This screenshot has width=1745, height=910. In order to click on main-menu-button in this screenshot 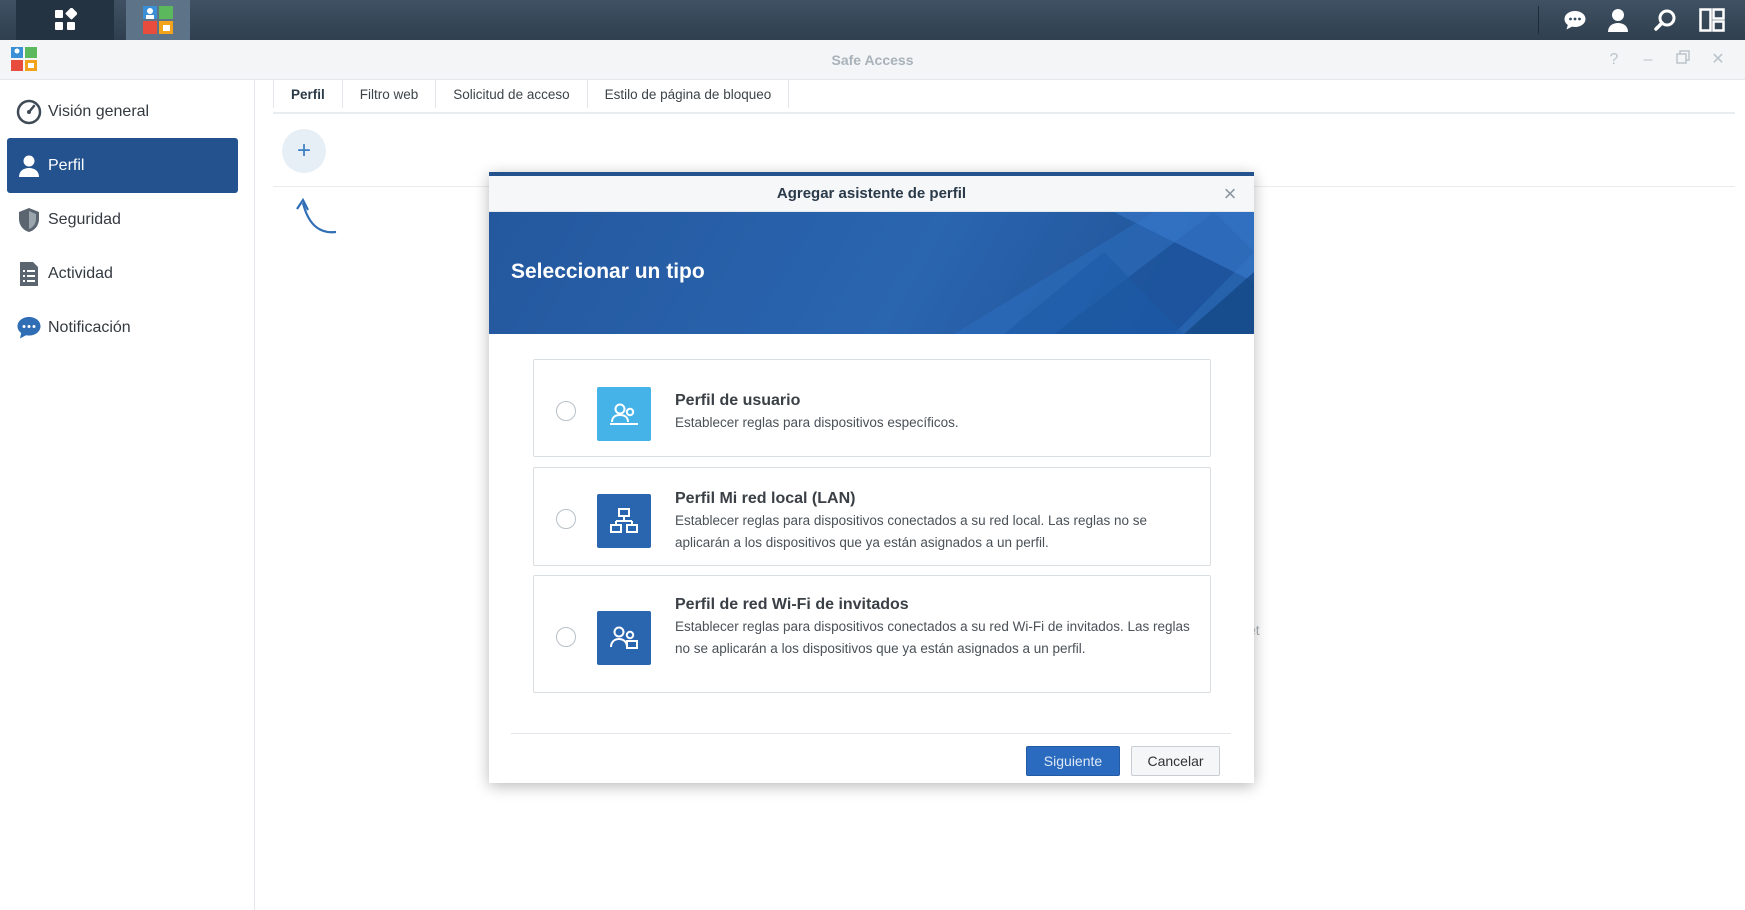, I will do `click(65, 20)`.